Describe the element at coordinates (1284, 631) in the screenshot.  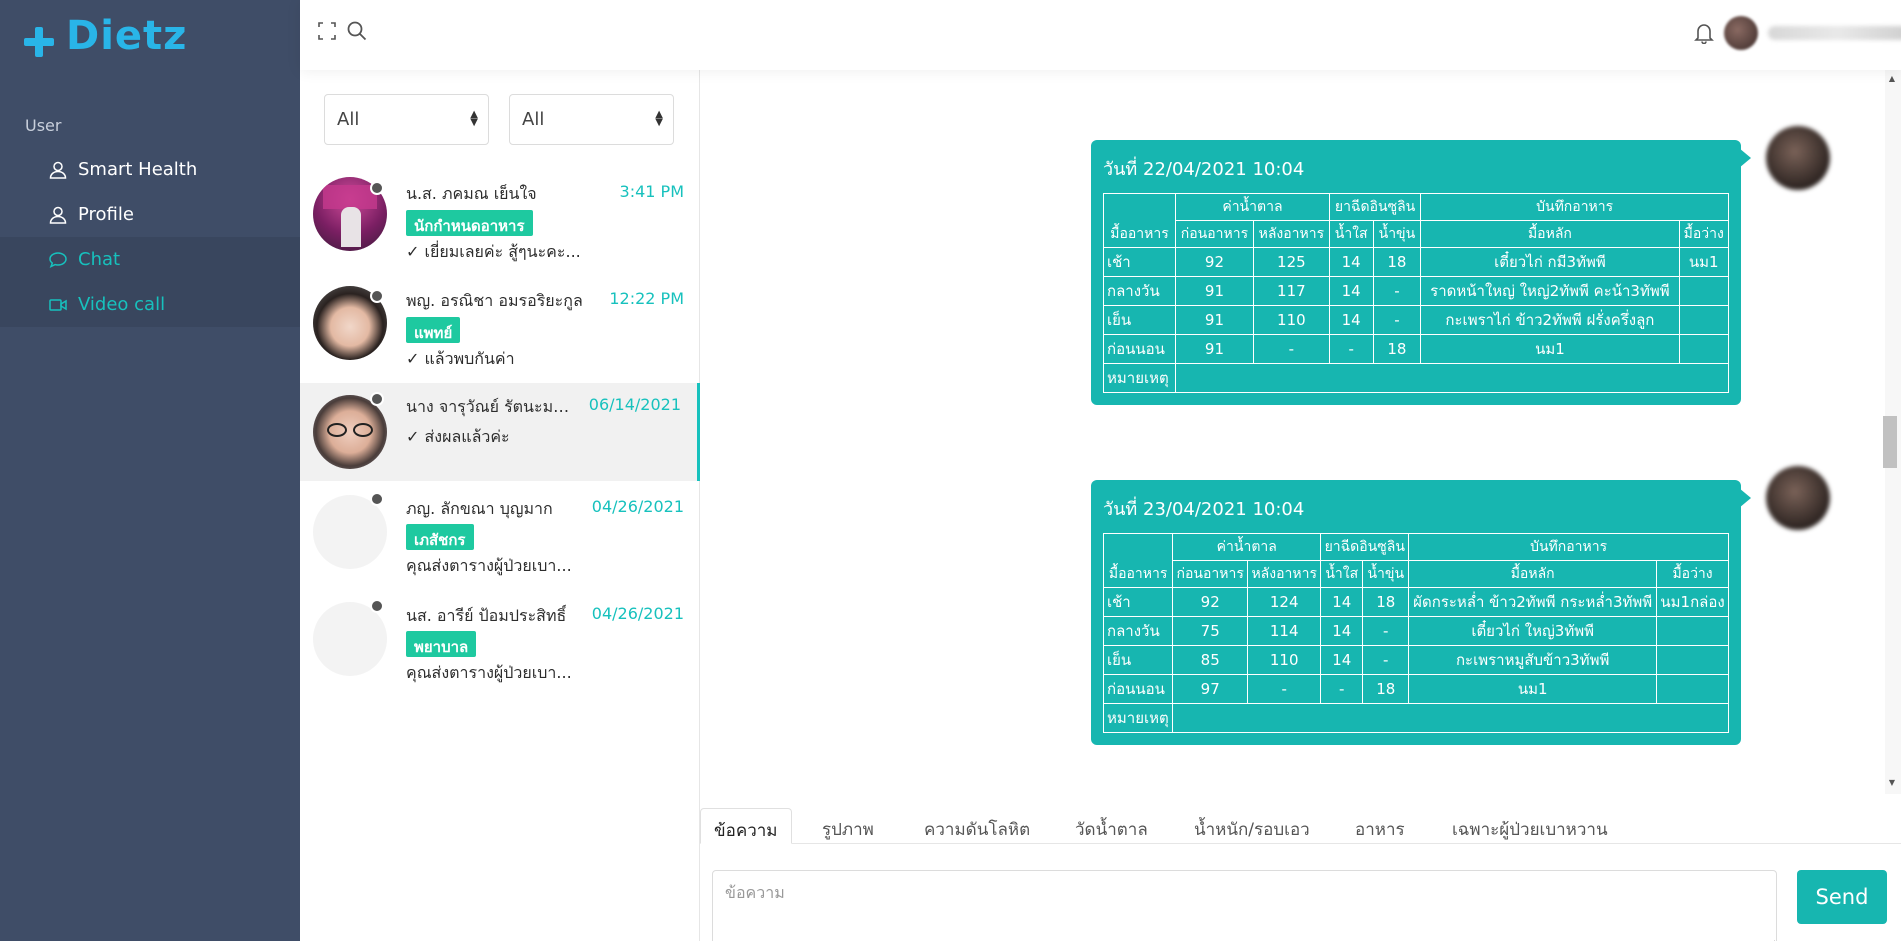
I see `table-cell: 114` at that location.